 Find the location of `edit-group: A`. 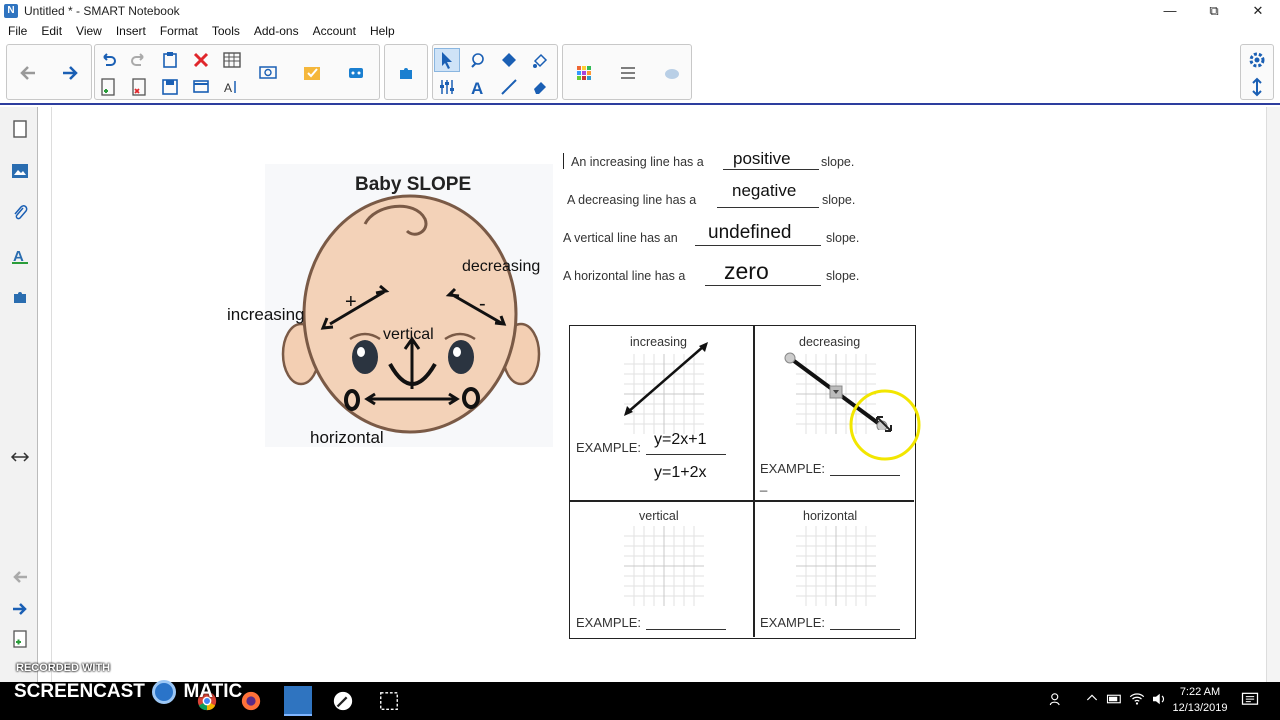

edit-group: A is located at coordinates (237, 72).